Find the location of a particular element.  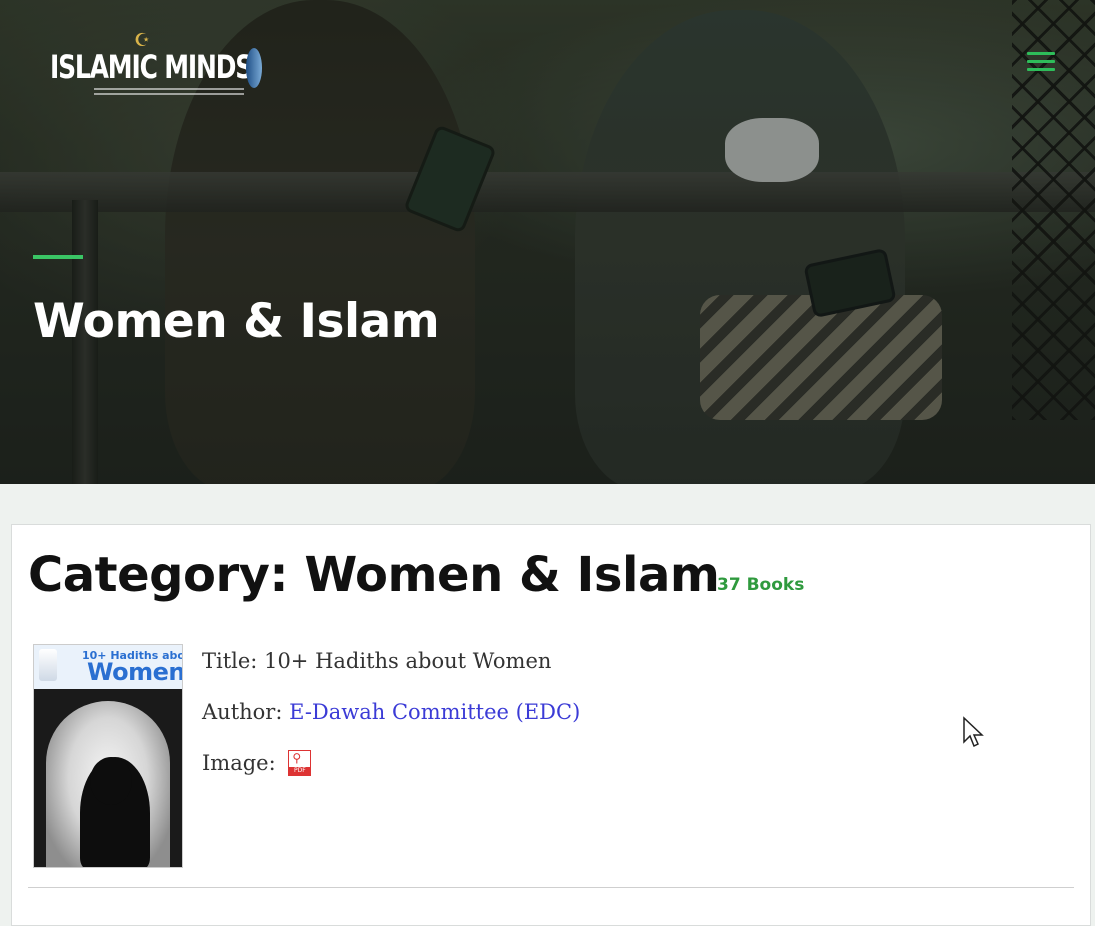

books-count-badge: 37 Books is located at coordinates (761, 585).